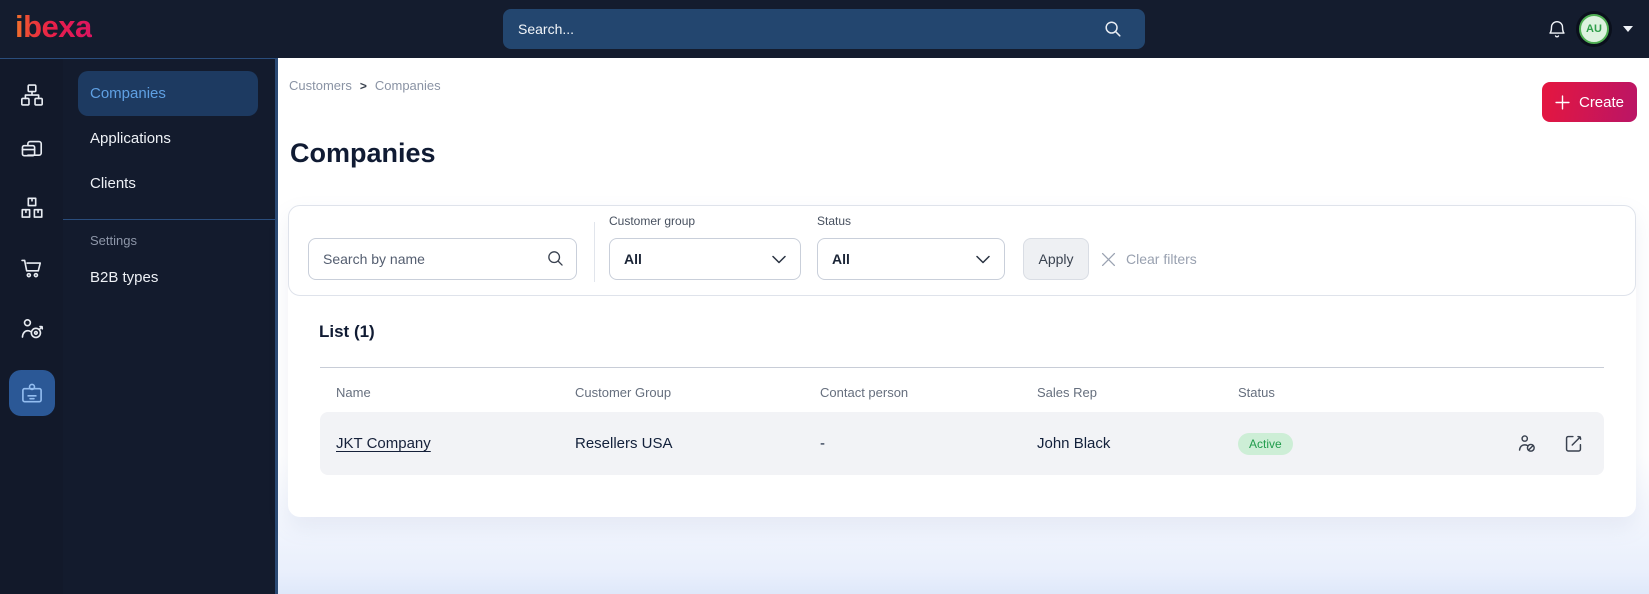  I want to click on status-value: All, so click(841, 259).